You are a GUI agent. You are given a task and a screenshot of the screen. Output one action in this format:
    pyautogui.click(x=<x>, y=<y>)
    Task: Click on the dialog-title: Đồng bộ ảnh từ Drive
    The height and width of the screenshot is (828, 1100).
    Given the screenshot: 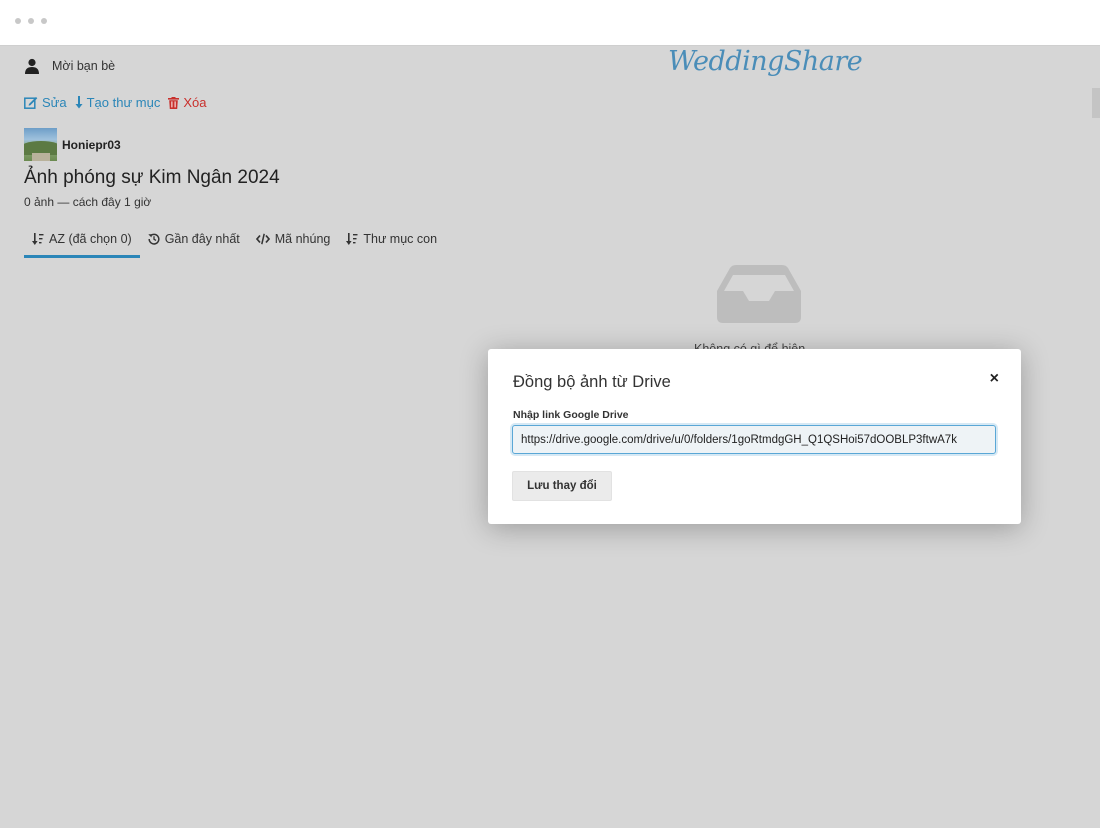 What is the action you would take?
    pyautogui.click(x=592, y=382)
    